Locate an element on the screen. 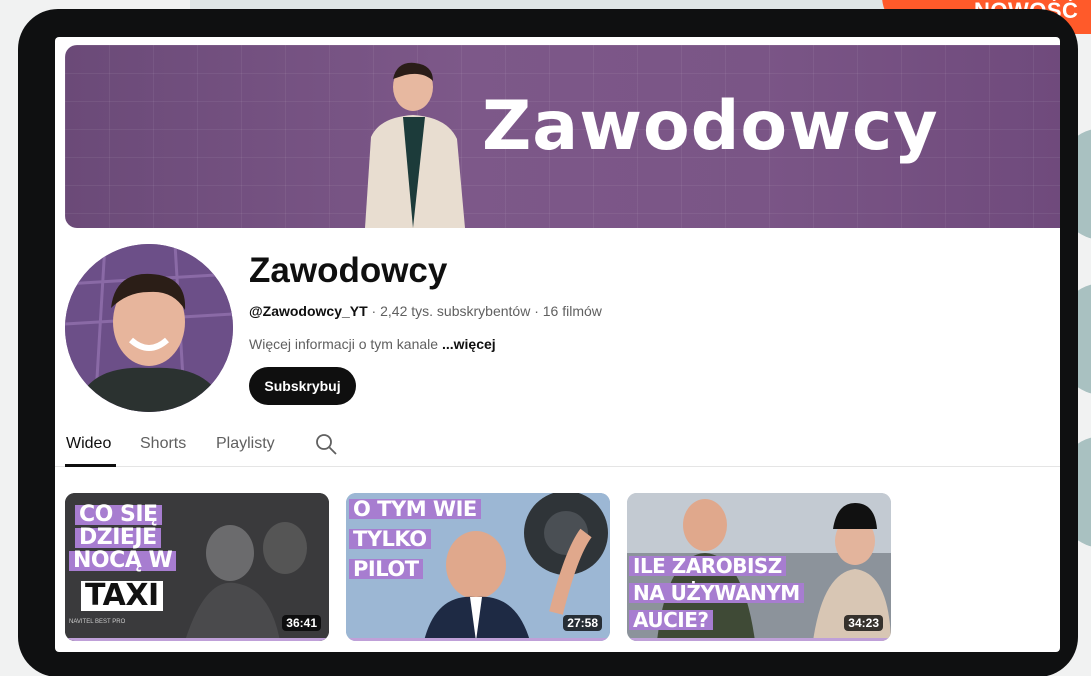  channel-description-text: Więcej informacji o tym kanale is located at coordinates (345, 344).